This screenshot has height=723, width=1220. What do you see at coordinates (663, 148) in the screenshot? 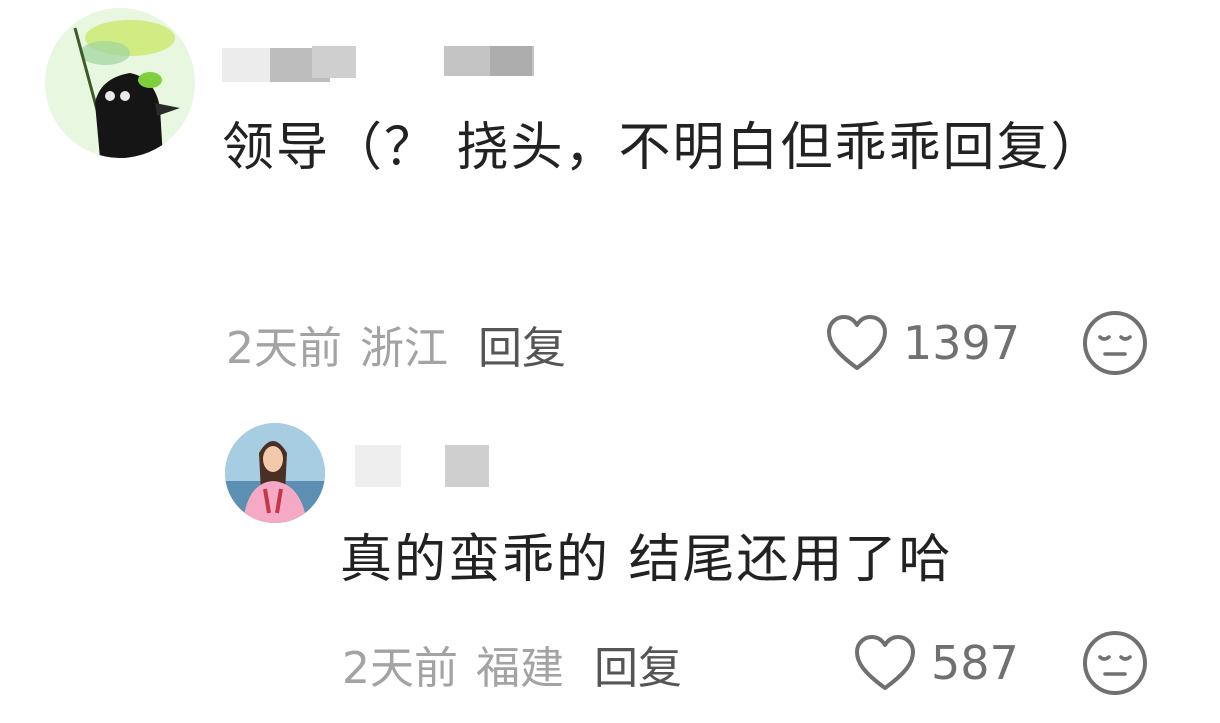
I see `comment-text: 领导（？ 挠头，不明白但乖乖回复）` at bounding box center [663, 148].